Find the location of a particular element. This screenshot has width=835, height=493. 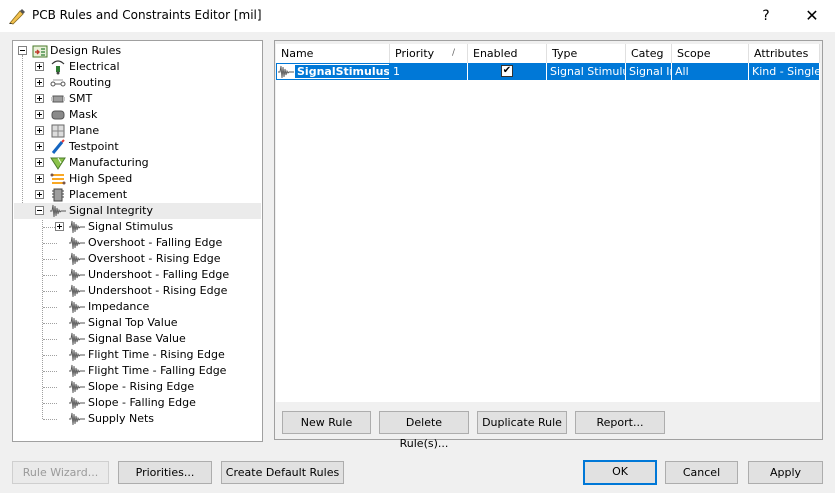

cell-name: SignalStimulus is located at coordinates (333, 71).